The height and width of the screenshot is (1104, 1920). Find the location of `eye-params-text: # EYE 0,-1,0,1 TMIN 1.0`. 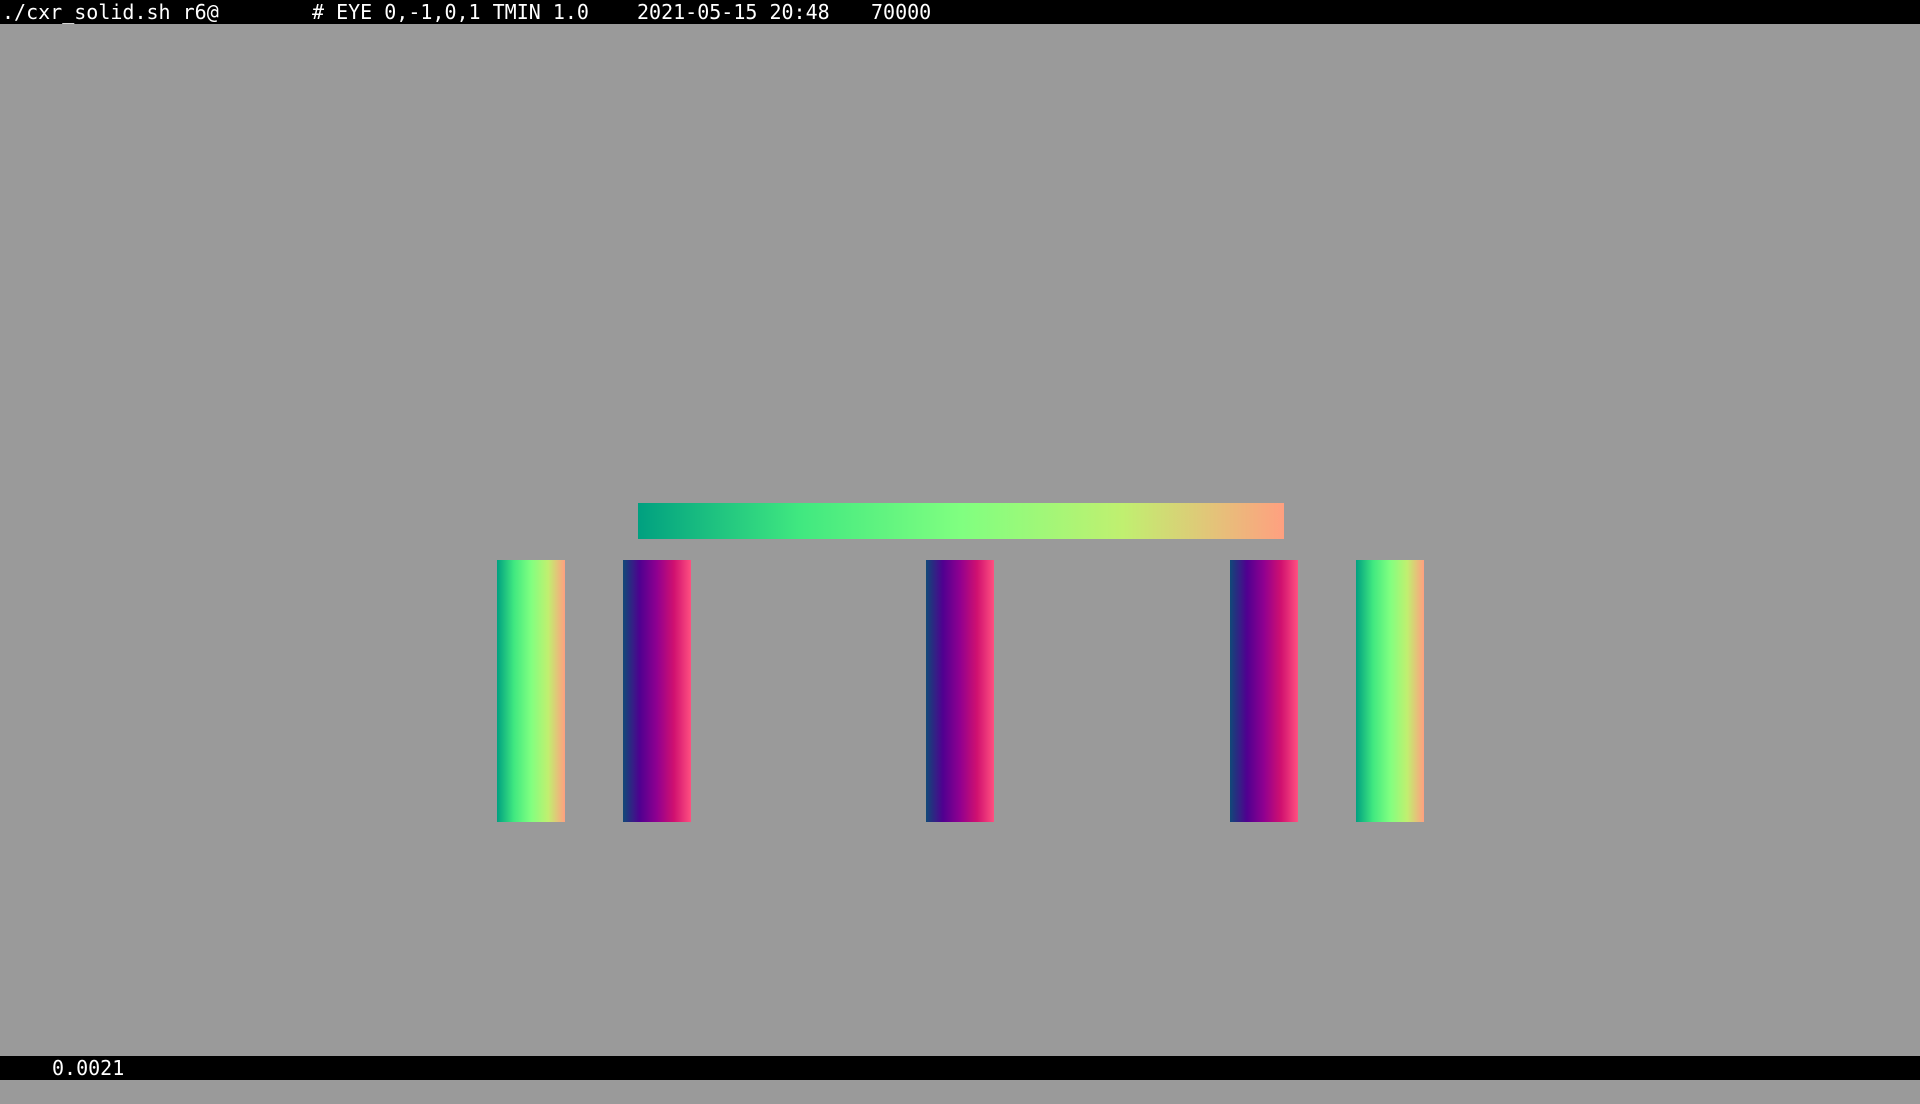

eye-params-text: # EYE 0,-1,0,1 TMIN 1.0 is located at coordinates (450, 12).